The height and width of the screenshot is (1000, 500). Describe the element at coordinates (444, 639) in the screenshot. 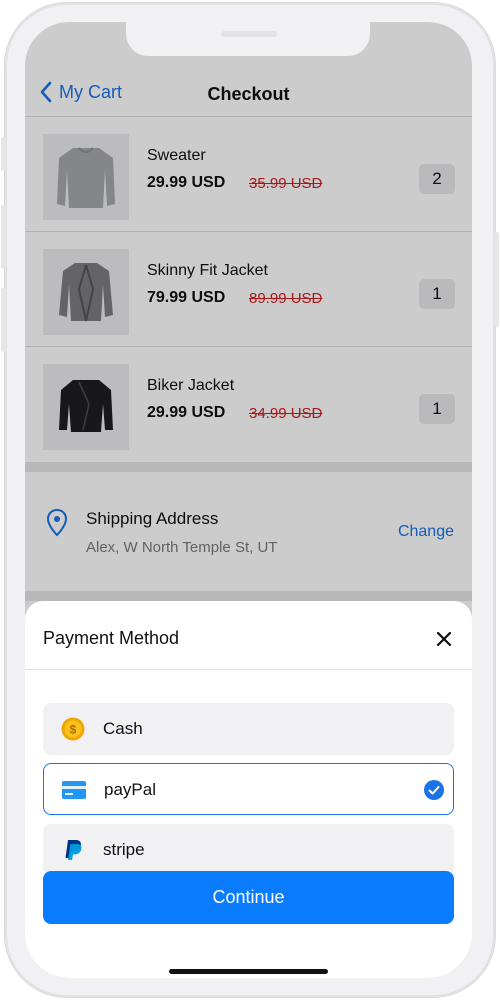

I see `close-icon` at that location.